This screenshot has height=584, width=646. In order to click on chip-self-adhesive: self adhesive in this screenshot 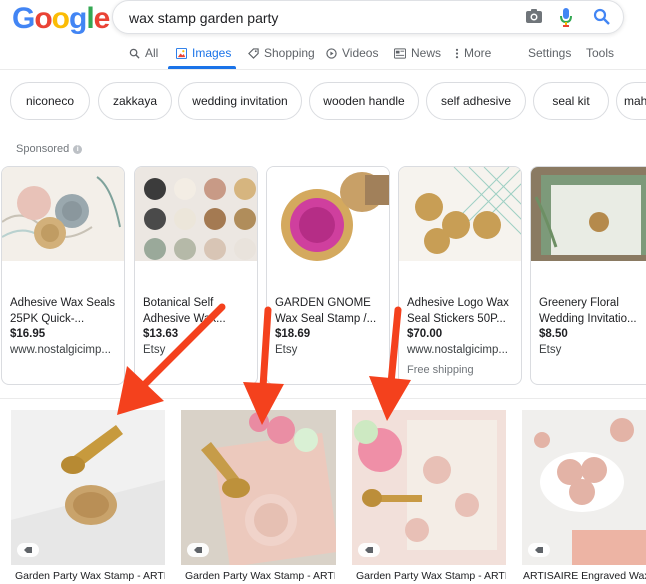, I will do `click(476, 101)`.